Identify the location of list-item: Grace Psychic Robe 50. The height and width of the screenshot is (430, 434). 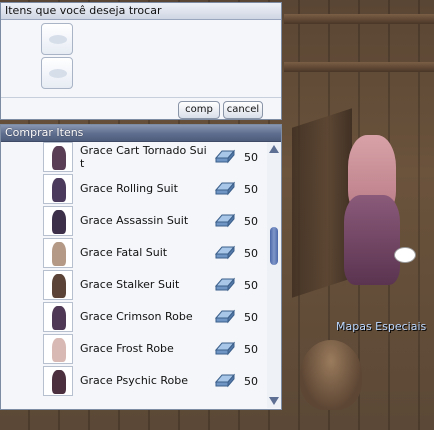
(133, 382).